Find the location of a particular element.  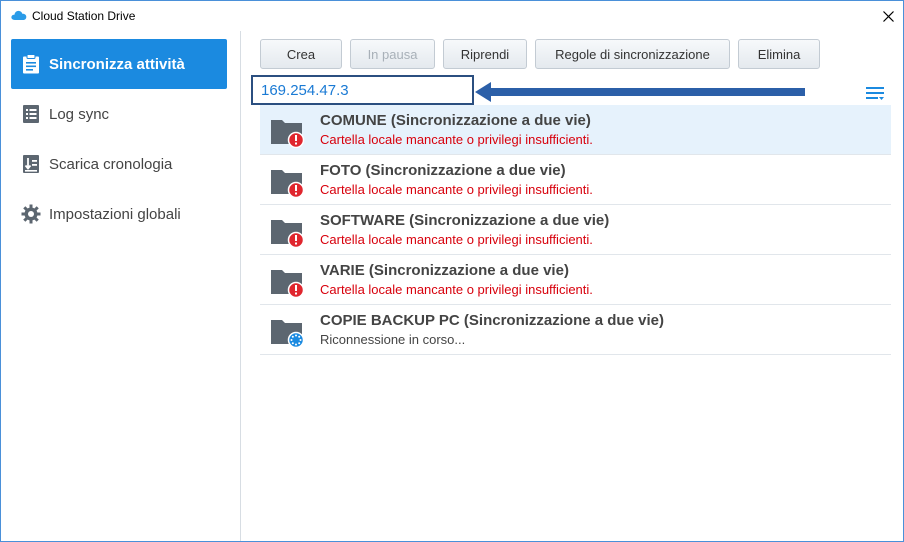

create-button: Crea is located at coordinates (301, 54).